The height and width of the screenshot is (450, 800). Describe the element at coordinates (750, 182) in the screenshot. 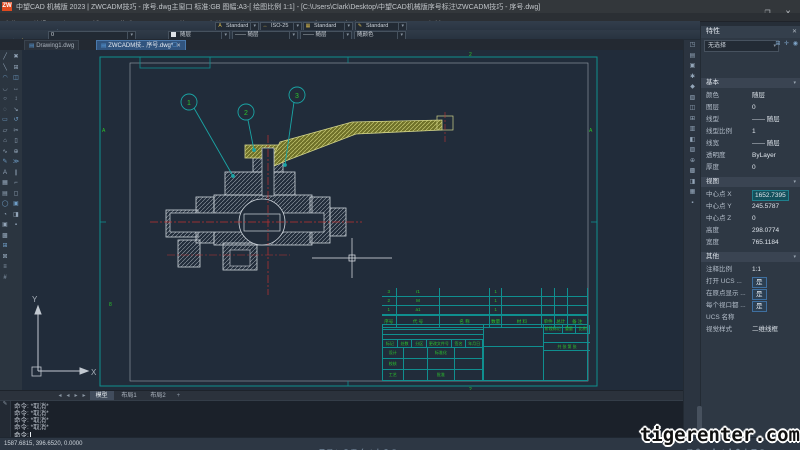

I see `section-view: 视图 ▾` at that location.